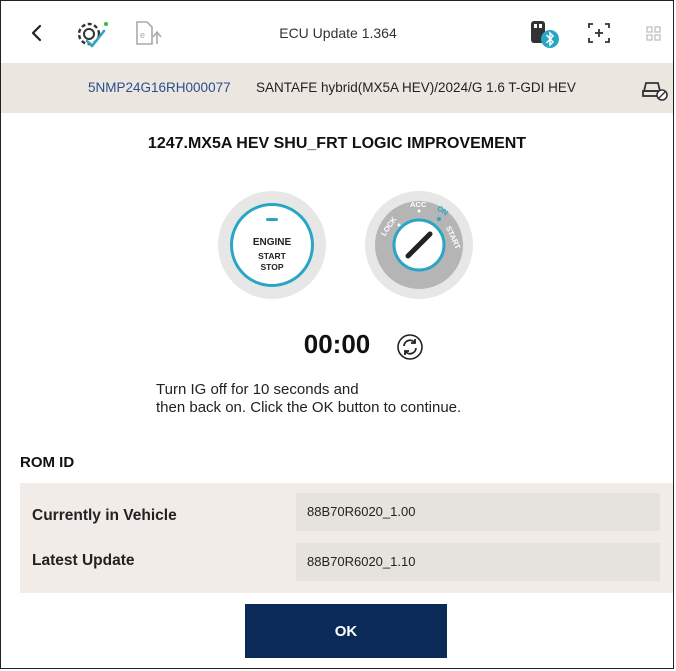 Image resolution: width=676 pixels, height=671 pixels. I want to click on refresh-icon, so click(410, 350).